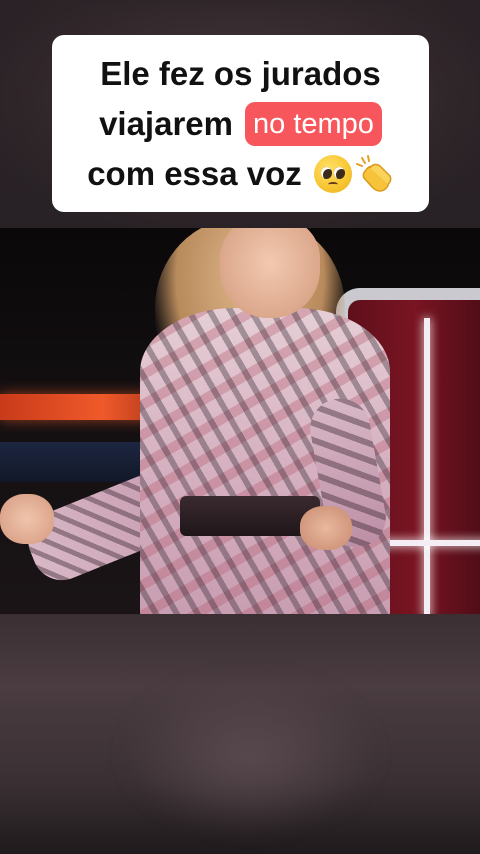 Image resolution: width=480 pixels, height=854 pixels. I want to click on caption-highlight: no tempo, so click(313, 123).